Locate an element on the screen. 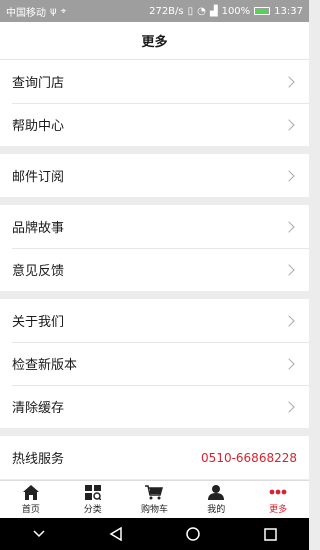 The image size is (320, 550). vibrate-icon: ▯ is located at coordinates (190, 11).